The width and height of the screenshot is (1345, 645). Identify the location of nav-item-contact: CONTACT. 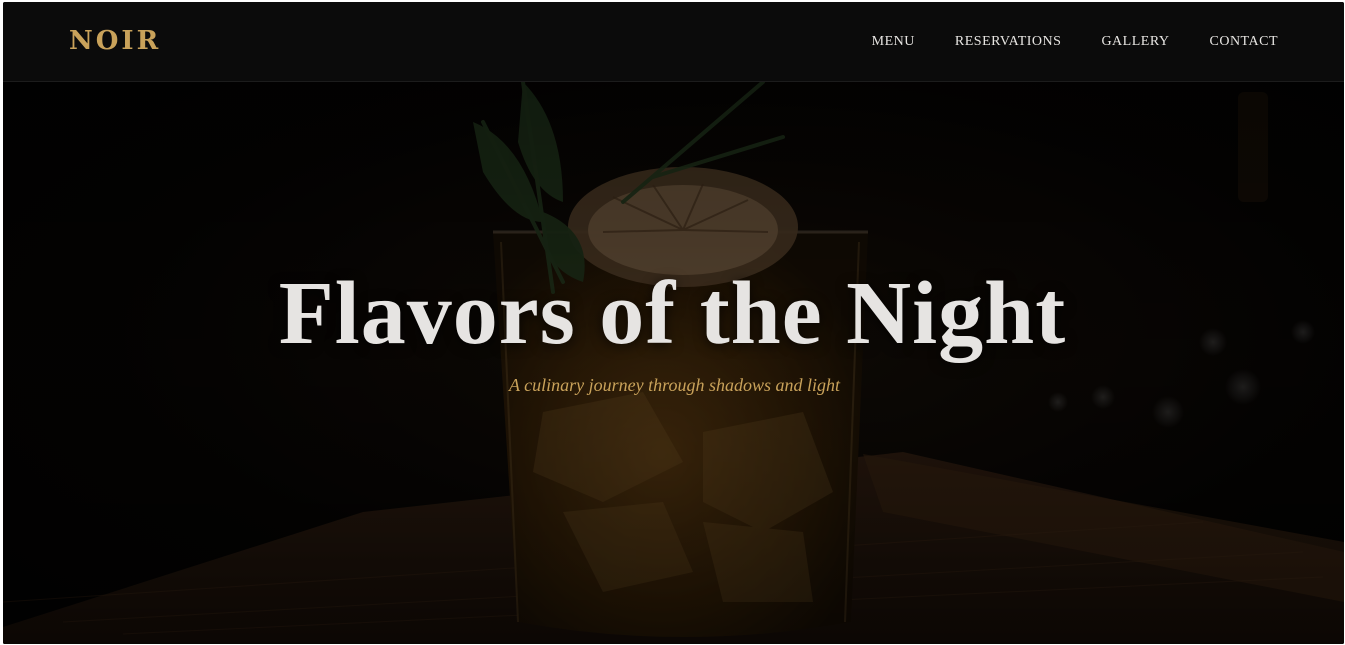
(1244, 42).